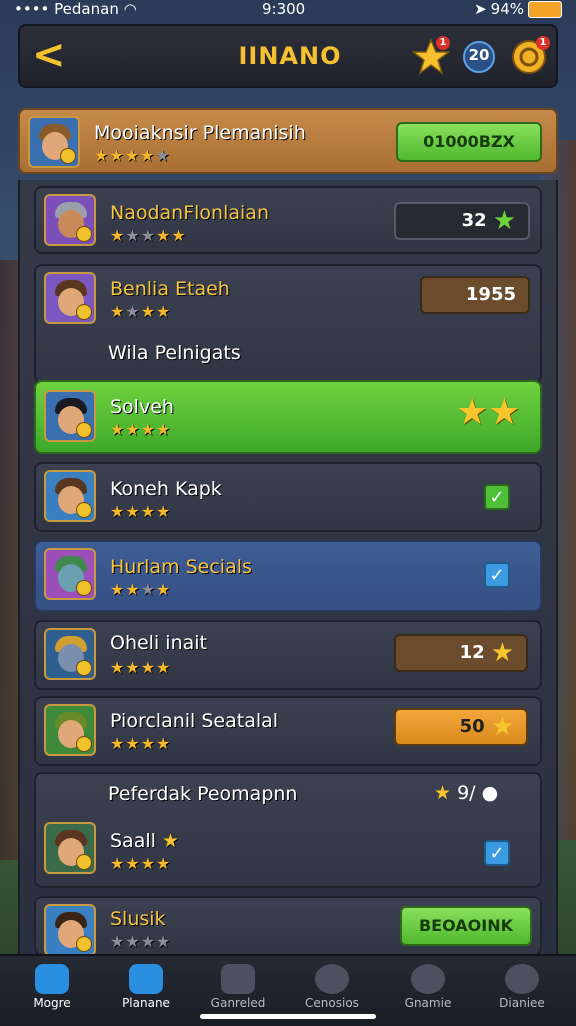 The height and width of the screenshot is (1026, 576). Describe the element at coordinates (146, 1003) in the screenshot. I see `tab-label: Planane` at that location.